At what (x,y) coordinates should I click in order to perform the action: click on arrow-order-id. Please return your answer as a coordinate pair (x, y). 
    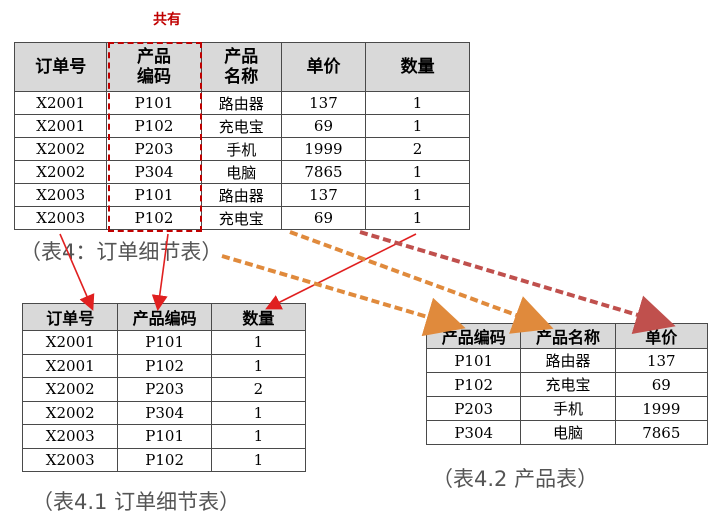
    Looking at the image, I should click on (77, 272).